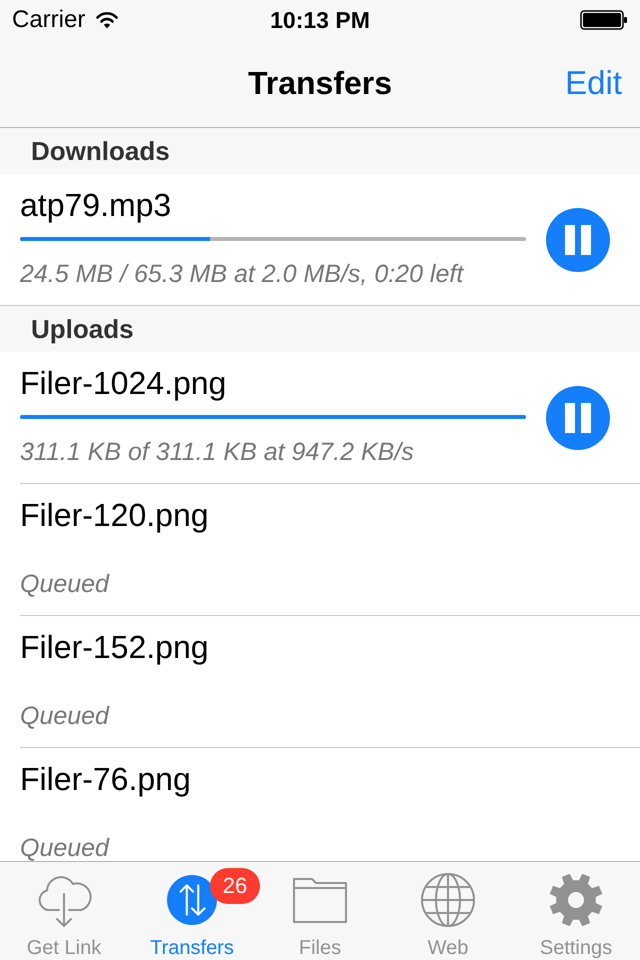 The image size is (640, 960). Describe the element at coordinates (115, 515) in the screenshot. I see `file-name: Filer-120.png` at that location.